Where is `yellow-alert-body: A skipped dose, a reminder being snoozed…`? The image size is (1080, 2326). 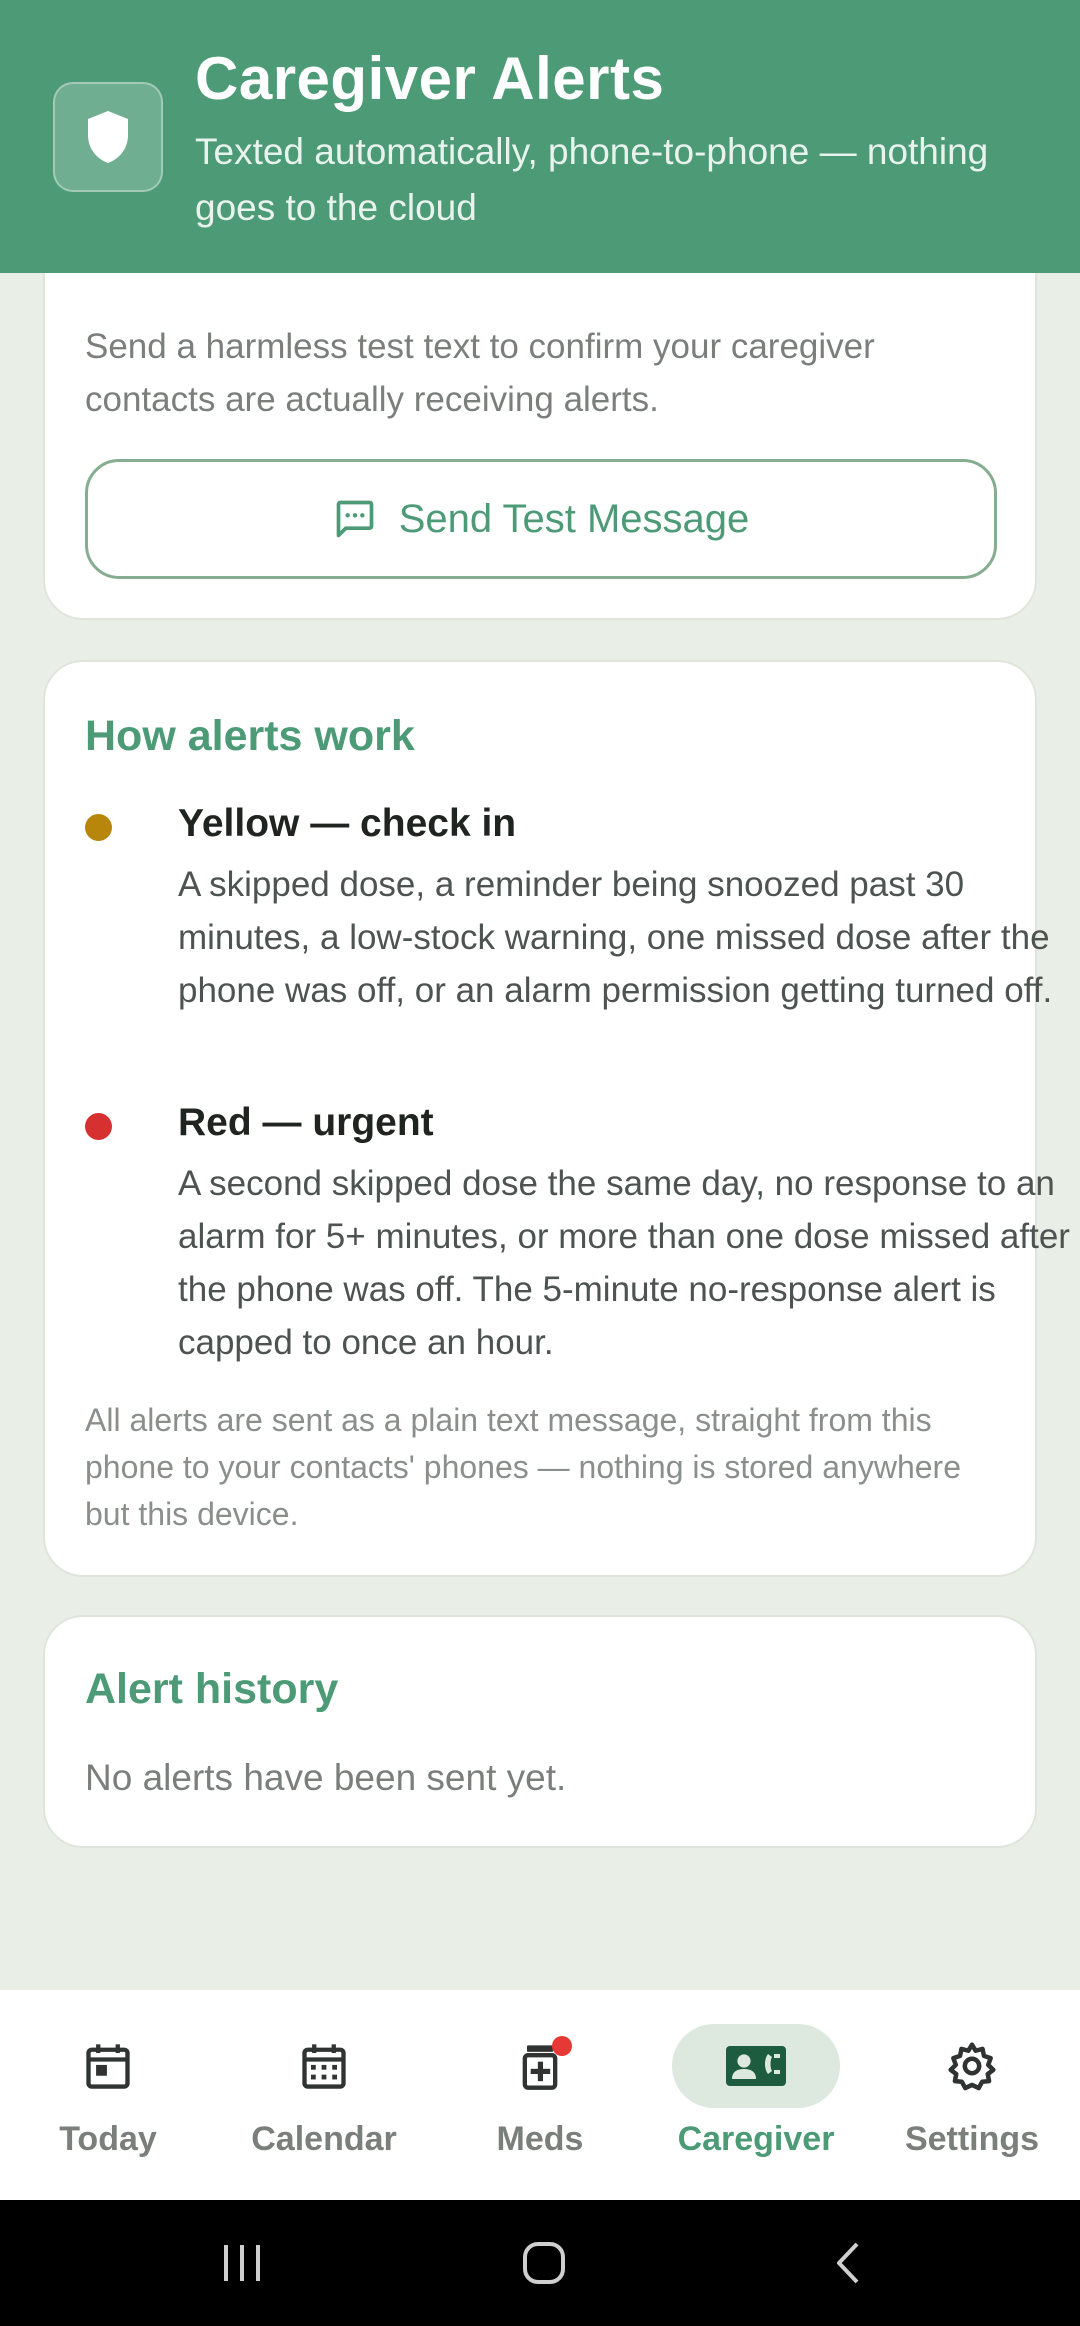 yellow-alert-body: A skipped dose, a reminder being snoozed… is located at coordinates (615, 937).